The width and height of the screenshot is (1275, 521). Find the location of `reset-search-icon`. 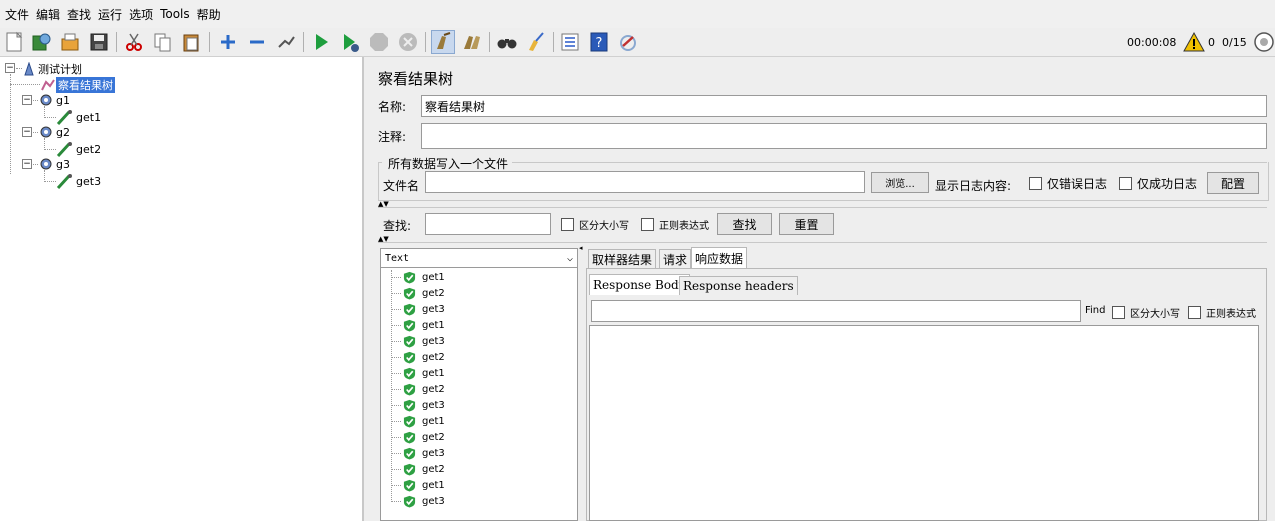

reset-search-icon is located at coordinates (536, 42).